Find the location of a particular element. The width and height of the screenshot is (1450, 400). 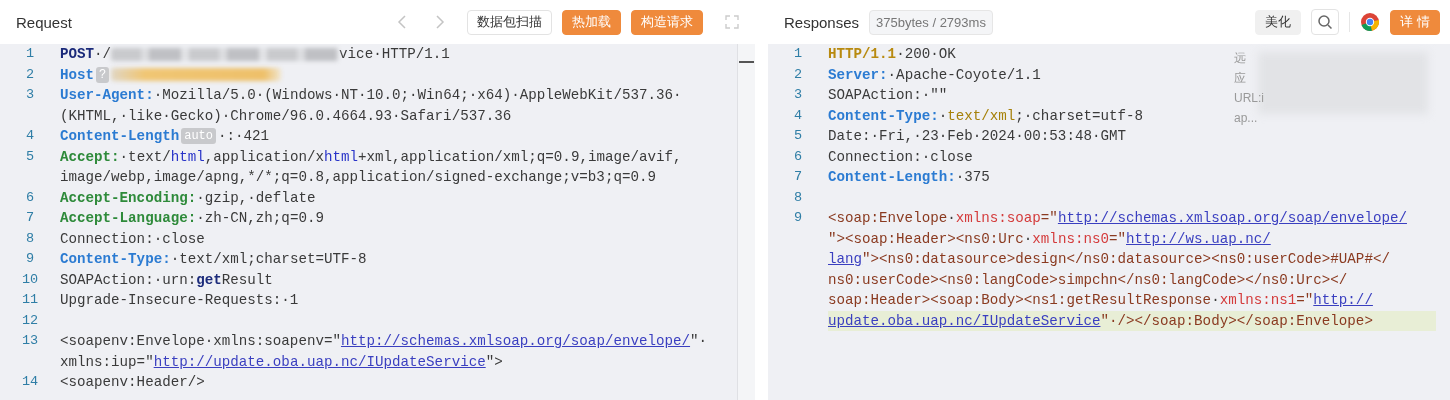

code-text: Upgrade-Insecure-Requests:·1 is located at coordinates (179, 300).